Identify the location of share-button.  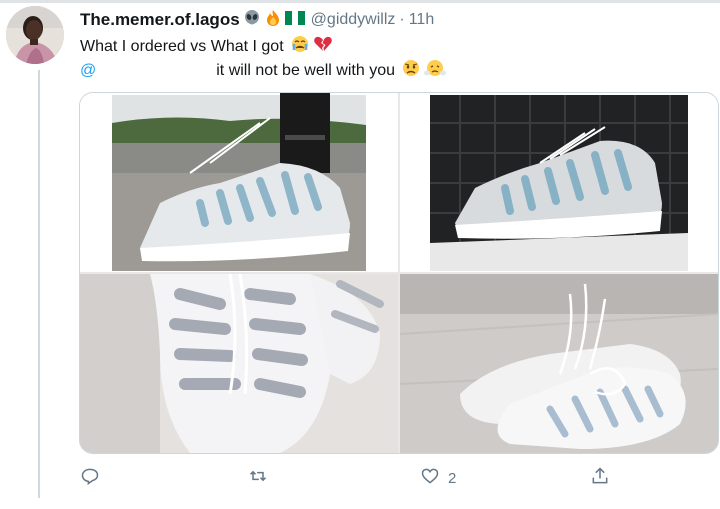
(600, 478).